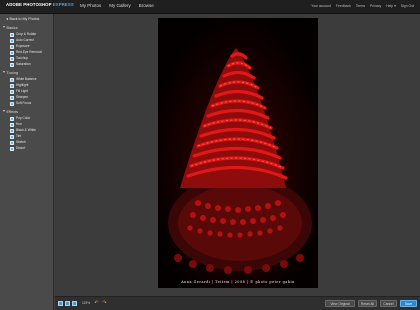 This screenshot has width=420, height=310. I want to click on red-eye-icon, so click(12, 52).